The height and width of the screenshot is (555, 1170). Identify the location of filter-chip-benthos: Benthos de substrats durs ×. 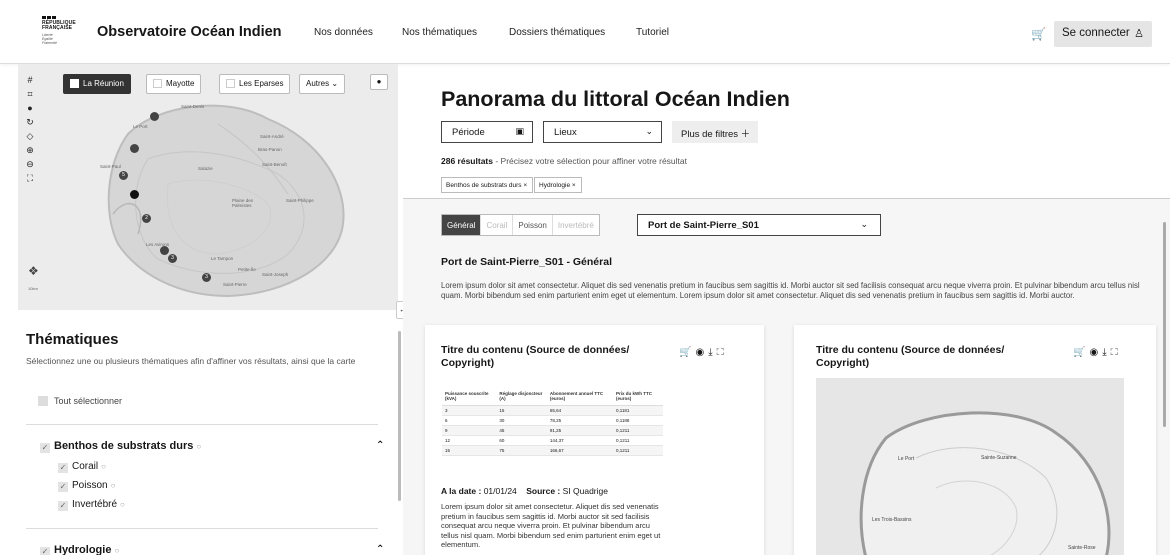
(487, 185).